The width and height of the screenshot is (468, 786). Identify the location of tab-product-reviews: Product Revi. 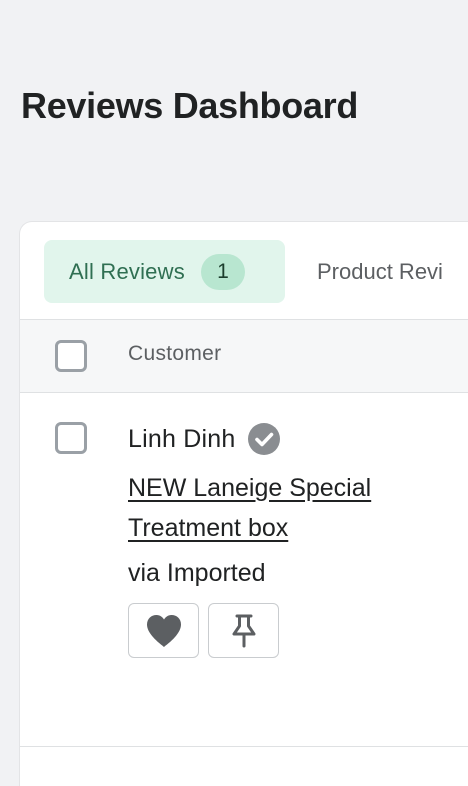
(380, 271).